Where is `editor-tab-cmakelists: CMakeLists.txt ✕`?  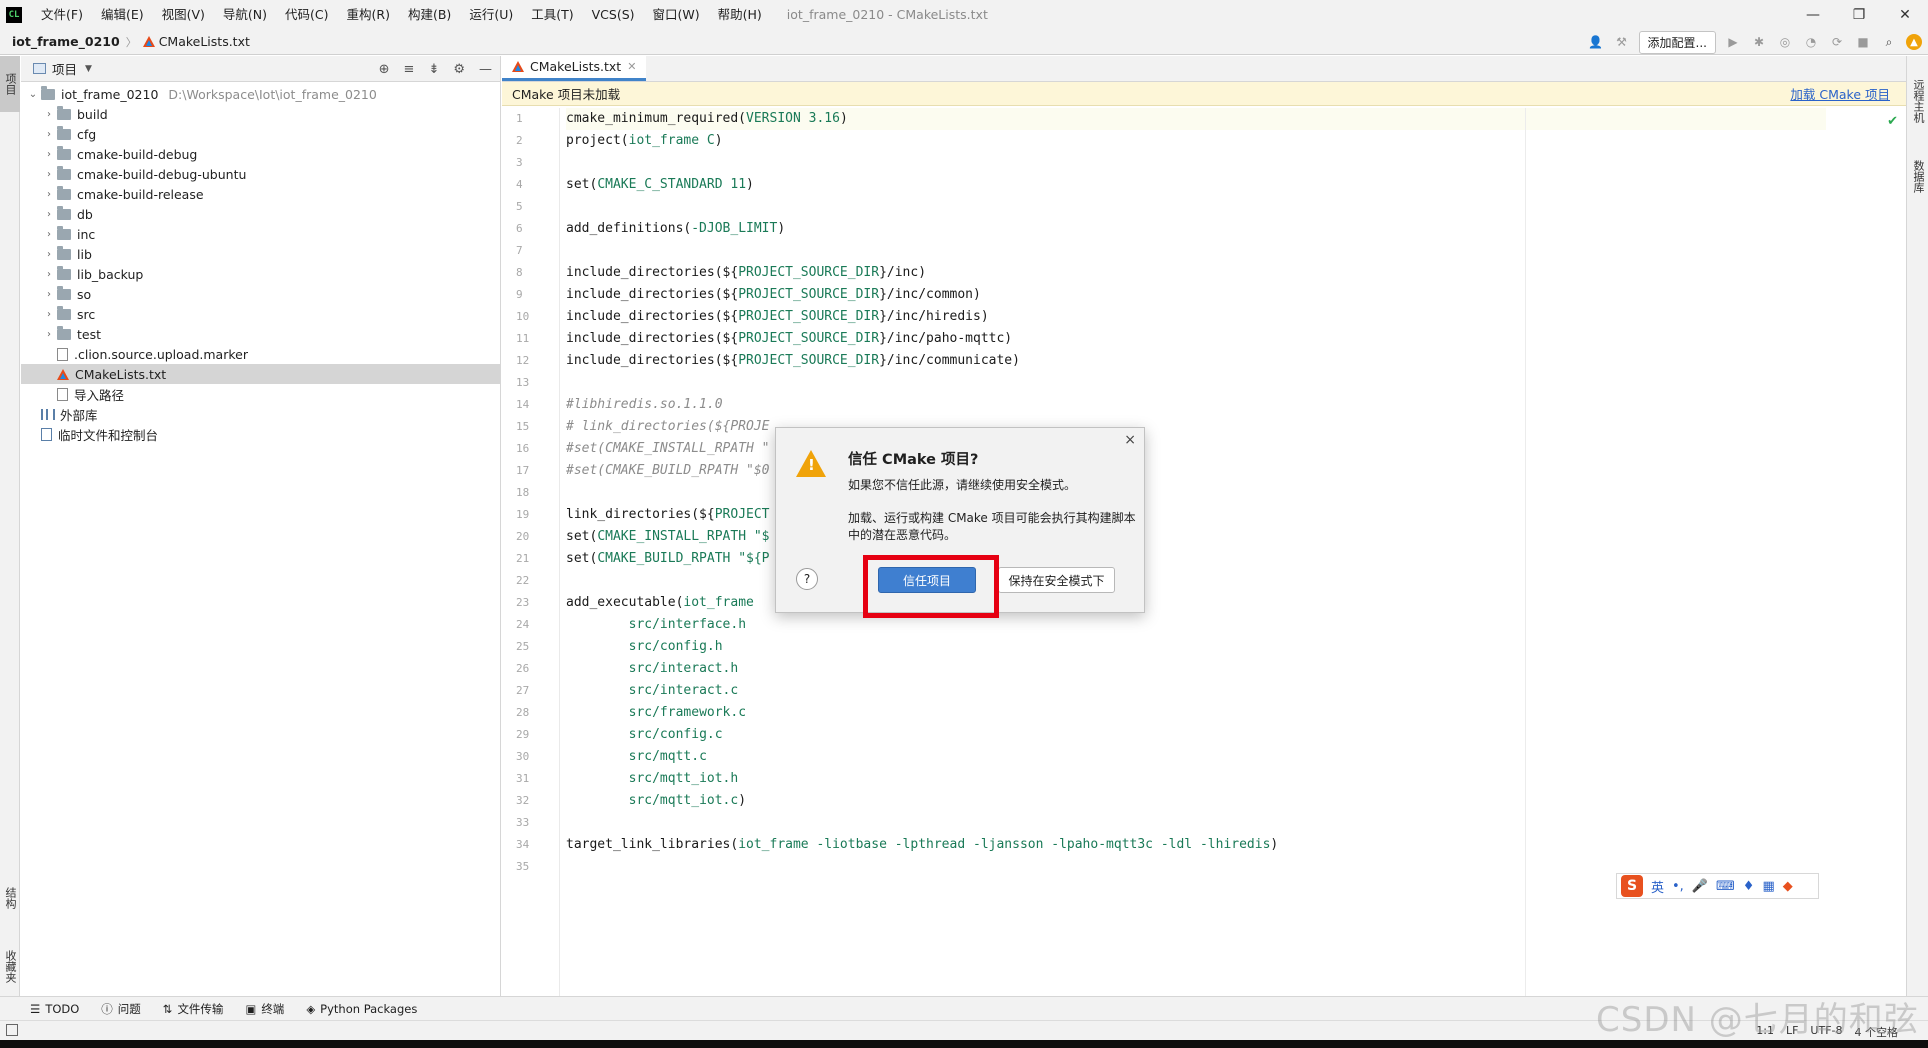 editor-tab-cmakelists: CMakeLists.txt ✕ is located at coordinates (574, 68).